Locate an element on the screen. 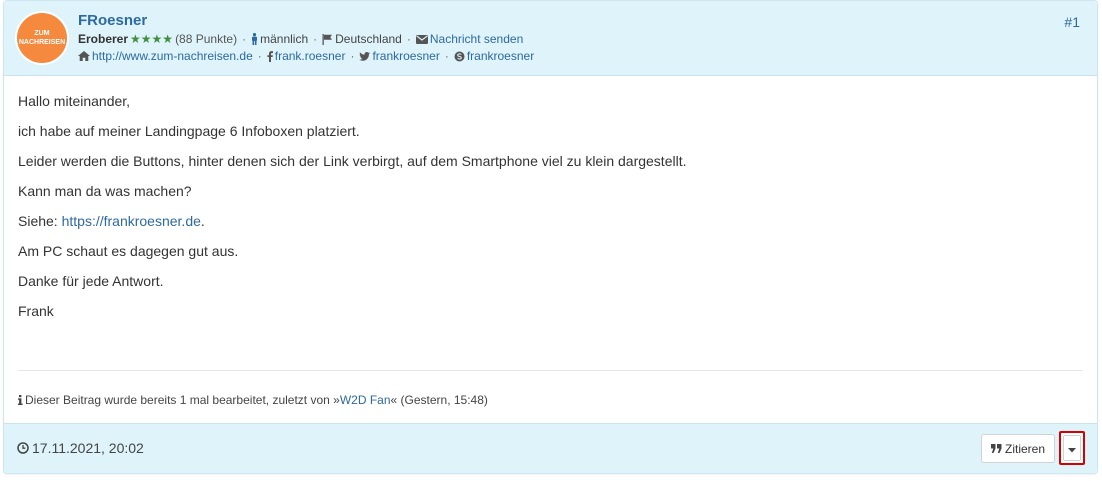 This screenshot has height=481, width=1102. post-text-line: Kann man da was machen? is located at coordinates (105, 191).